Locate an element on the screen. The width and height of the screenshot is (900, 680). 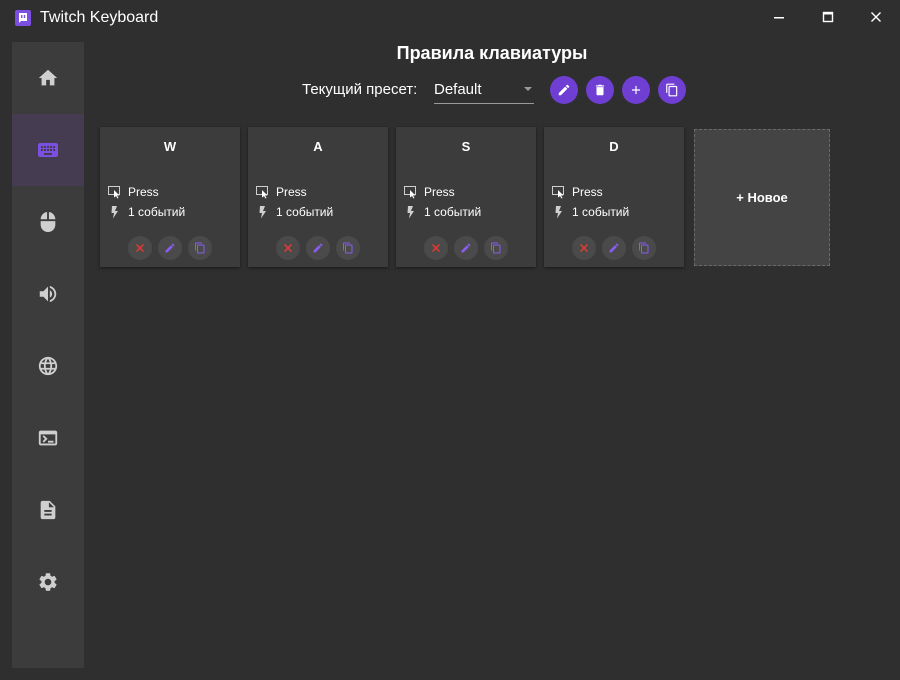
rule-card: W Press 1 событий is located at coordinates (170, 197).